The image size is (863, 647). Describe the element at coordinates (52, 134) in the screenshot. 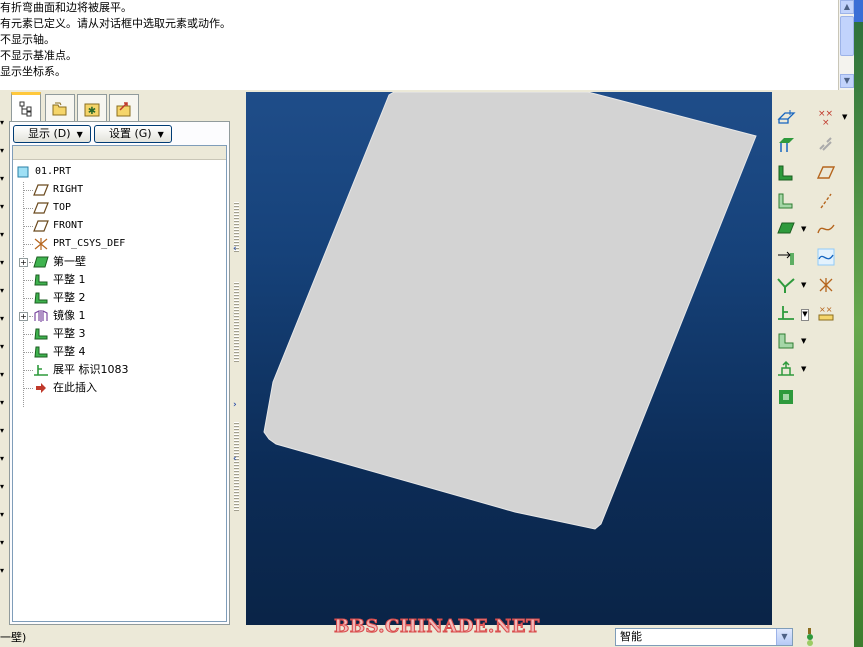

I see `show-menu-button: 显示 (D) ▼` at that location.